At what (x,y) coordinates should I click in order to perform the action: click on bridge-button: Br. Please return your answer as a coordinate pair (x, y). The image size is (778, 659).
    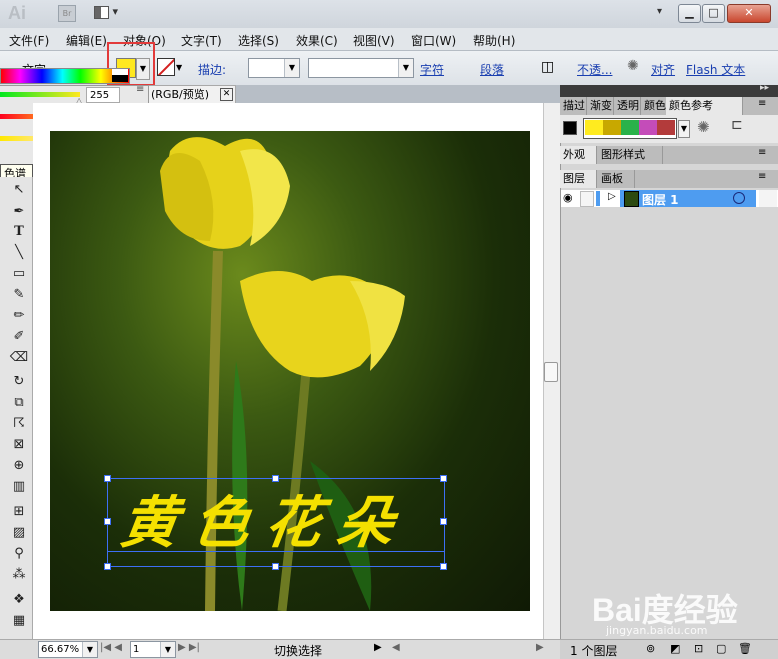
    Looking at the image, I should click on (67, 13).